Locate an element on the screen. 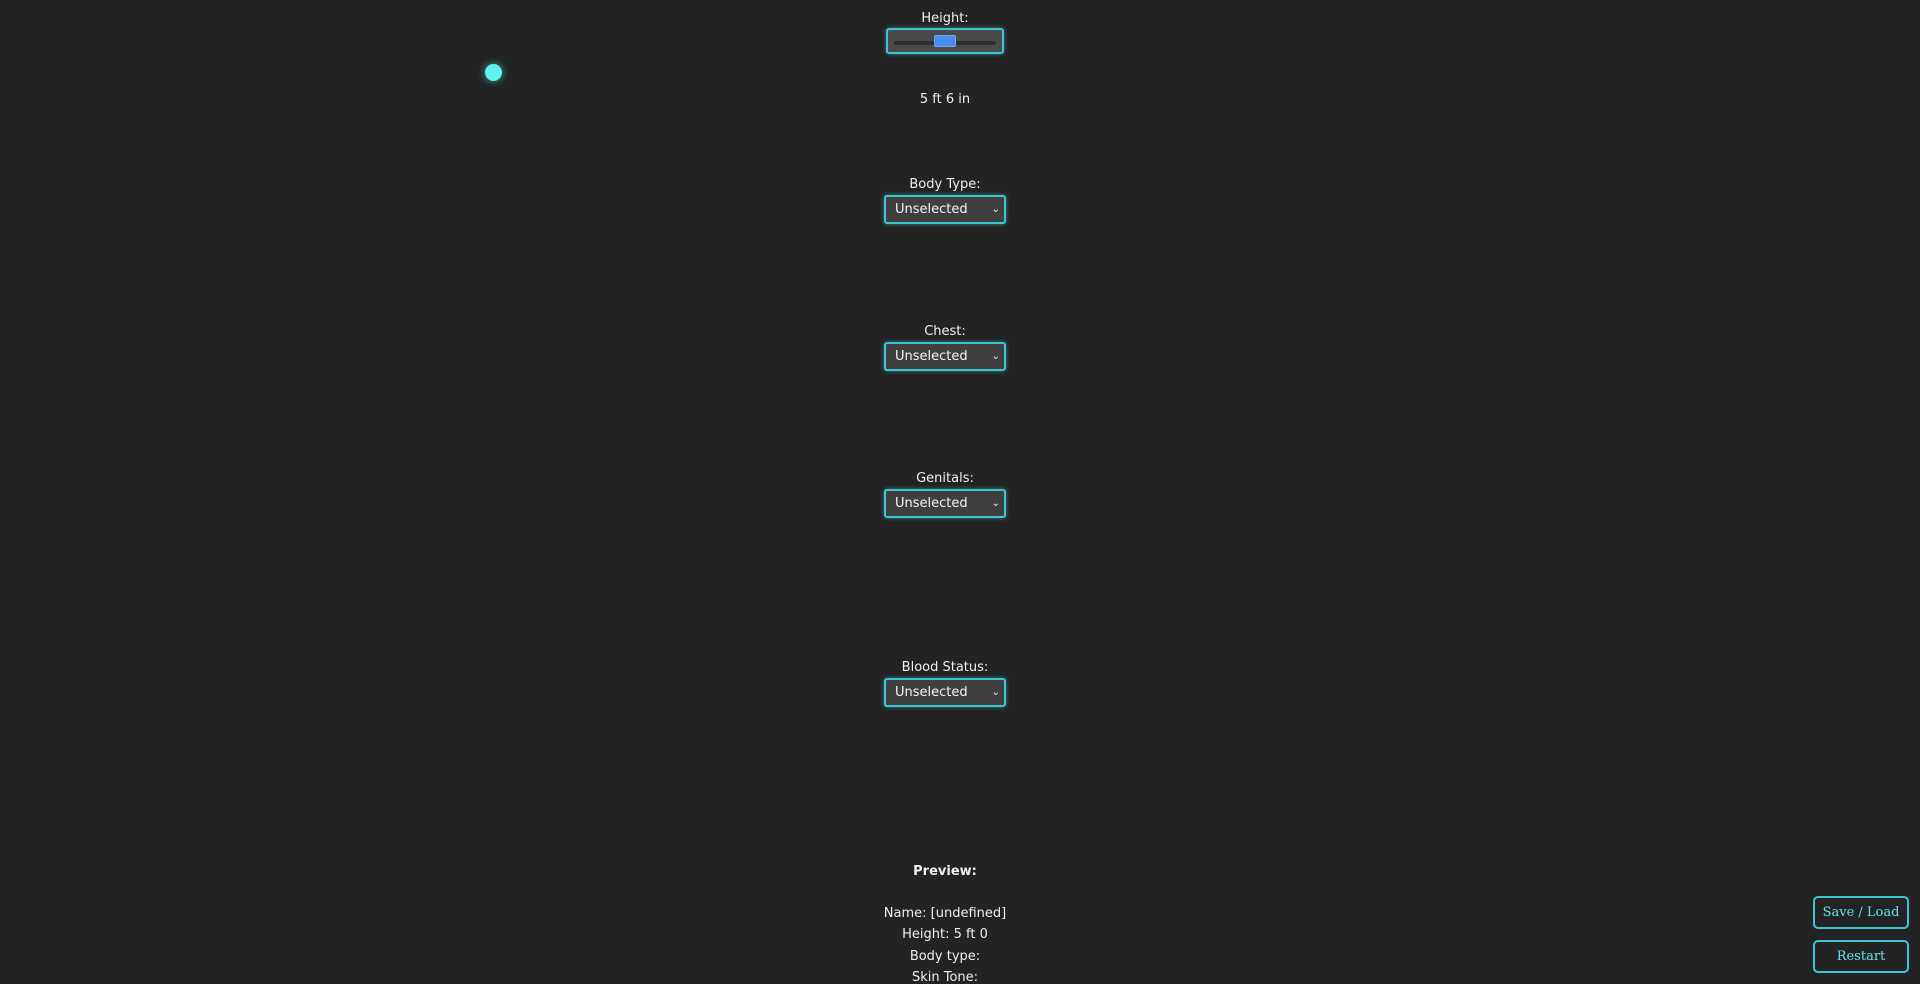  cursor-dot is located at coordinates (493, 72).